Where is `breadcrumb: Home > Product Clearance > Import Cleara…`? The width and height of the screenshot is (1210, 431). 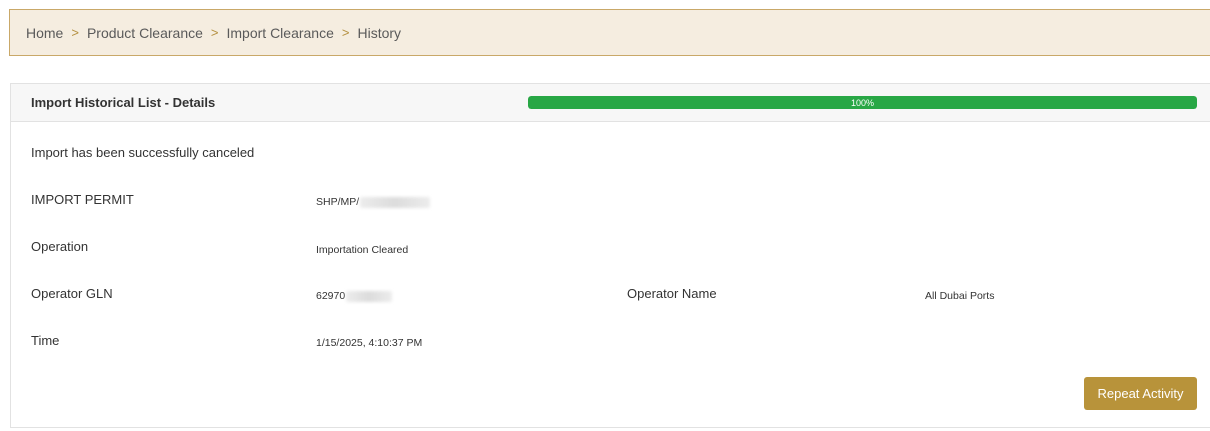
breadcrumb: Home > Product Clearance > Import Cleara… is located at coordinates (609, 32).